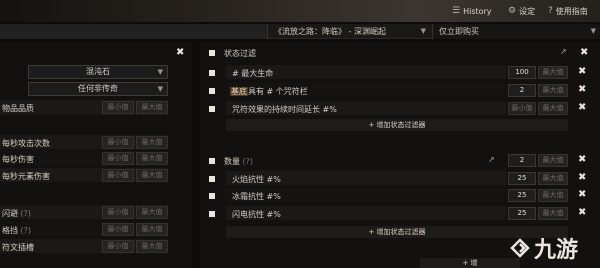 This screenshot has height=268, width=600. Describe the element at coordinates (134, 31) in the screenshot. I see `search-input` at that location.